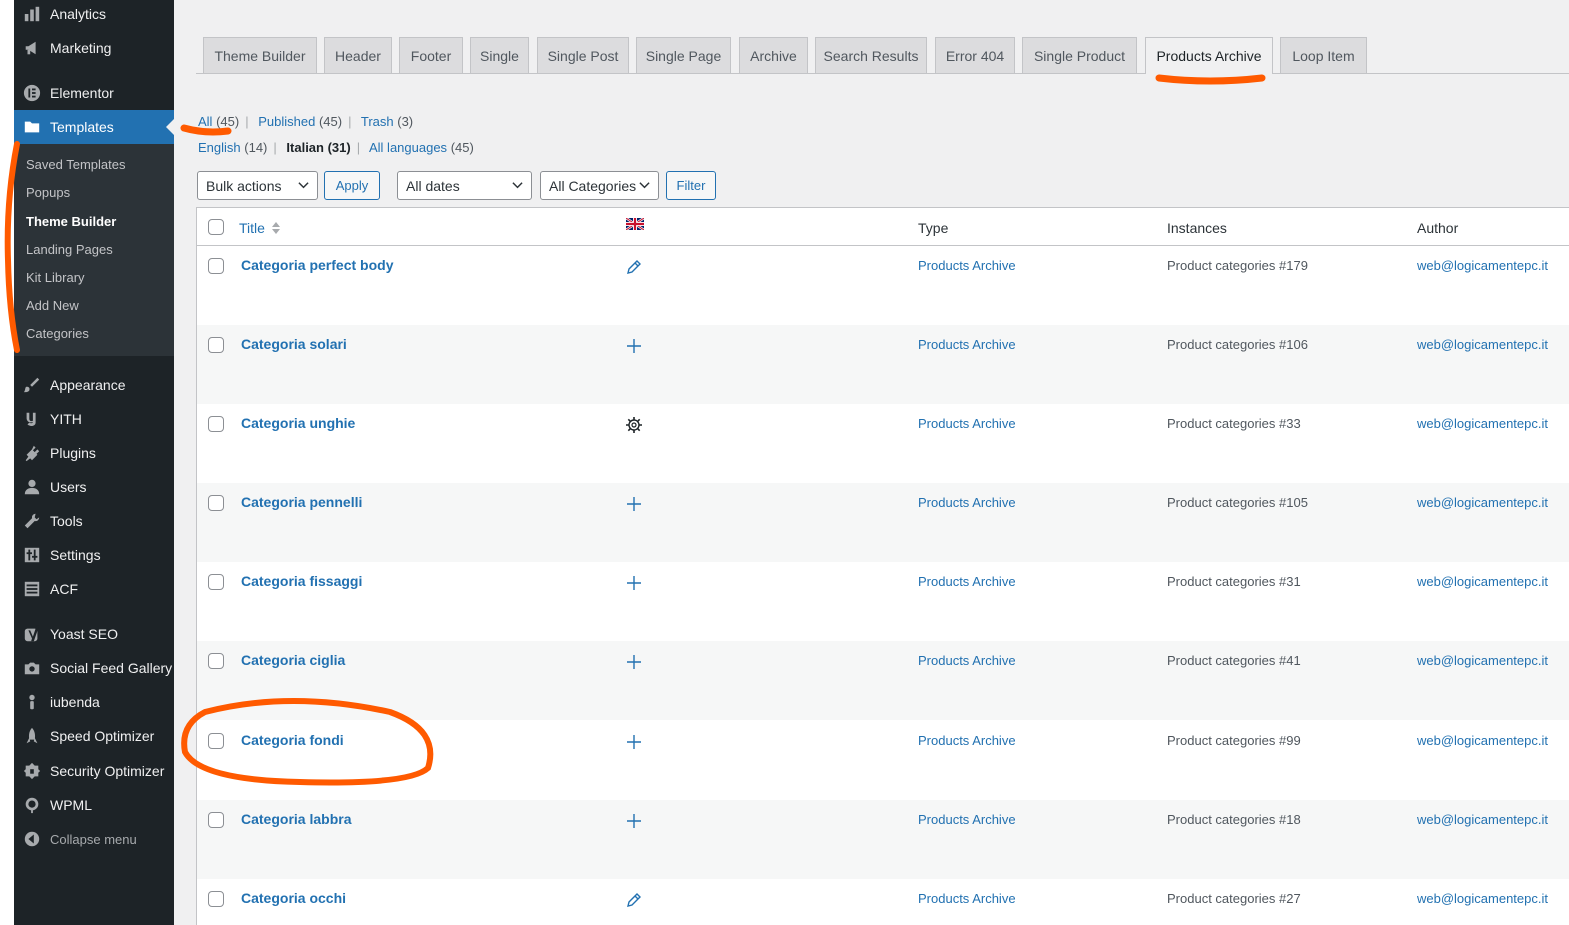 Image resolution: width=1569 pixels, height=925 pixels. What do you see at coordinates (257, 185) in the screenshot?
I see `bulk-actions-select: Bulk actions` at bounding box center [257, 185].